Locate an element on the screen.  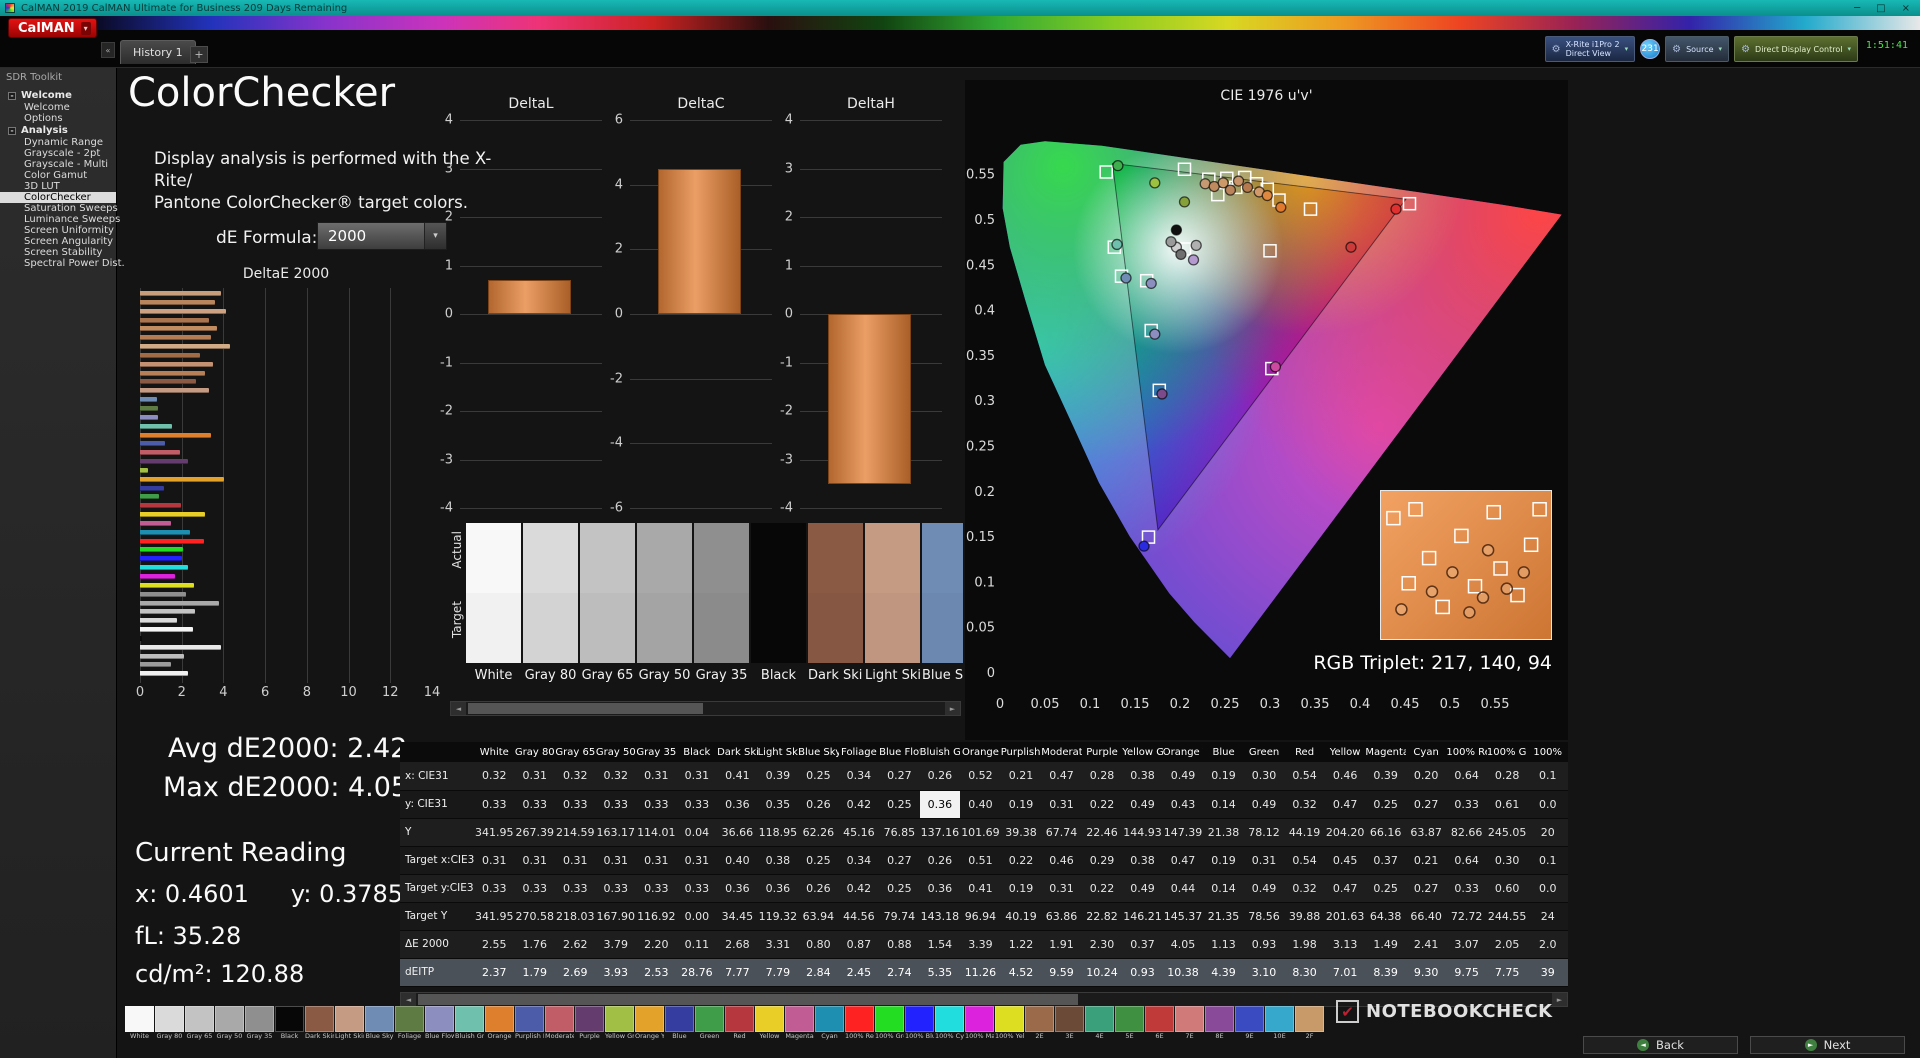
strip-patch-2e: 2E is located at coordinates (1039, 1023).